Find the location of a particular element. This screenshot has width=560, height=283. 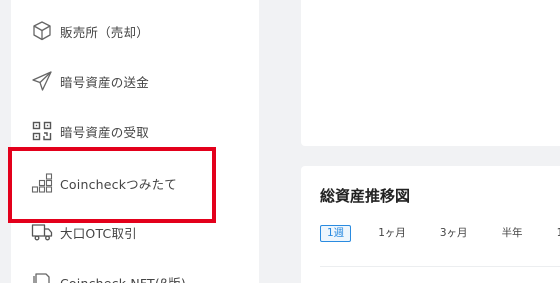

chart-divider is located at coordinates (440, 266).